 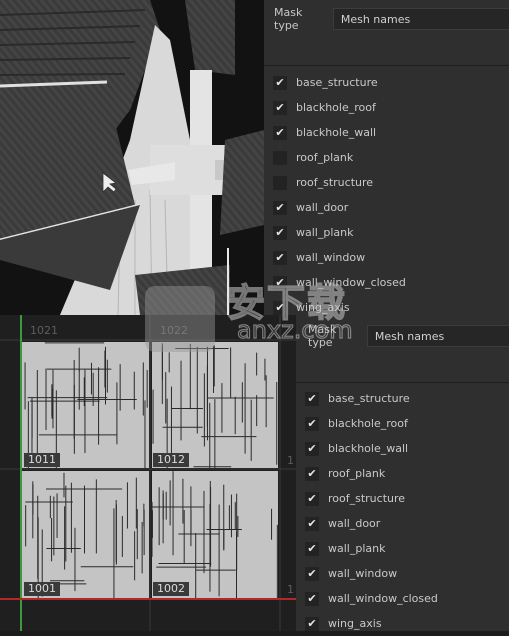 I want to click on uv-tile-label-1022: 1022, so click(x=174, y=330).